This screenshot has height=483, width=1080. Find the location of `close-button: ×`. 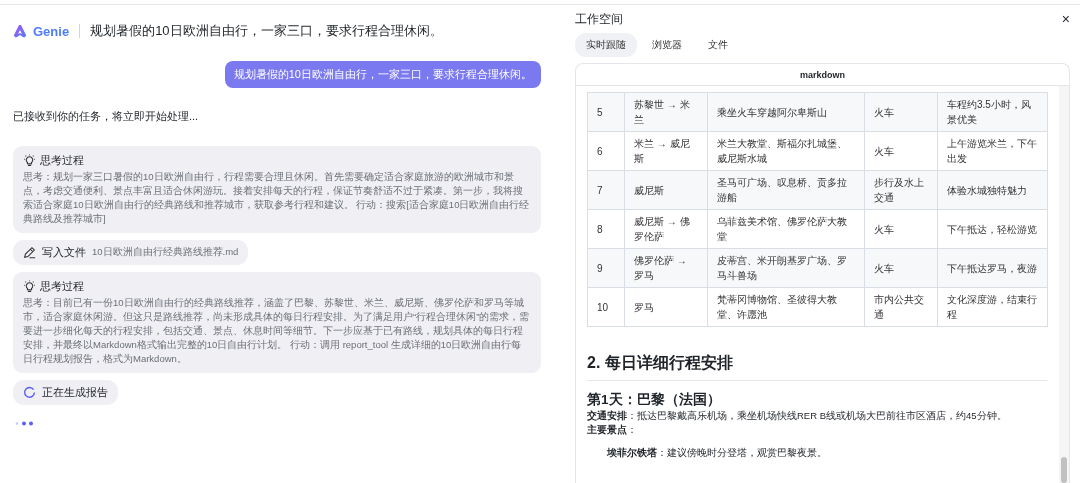

close-button: × is located at coordinates (1065, 19).